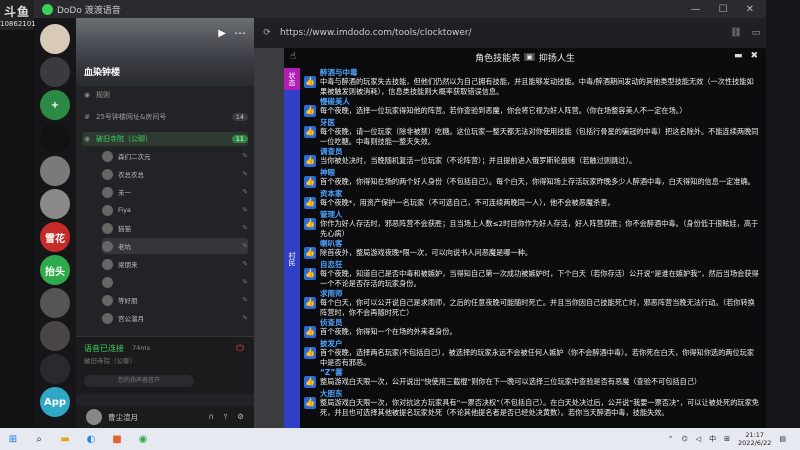 The width and height of the screenshot is (800, 450). Describe the element at coordinates (292, 79) in the screenshot. I see `tab-status: 状态` at that location.